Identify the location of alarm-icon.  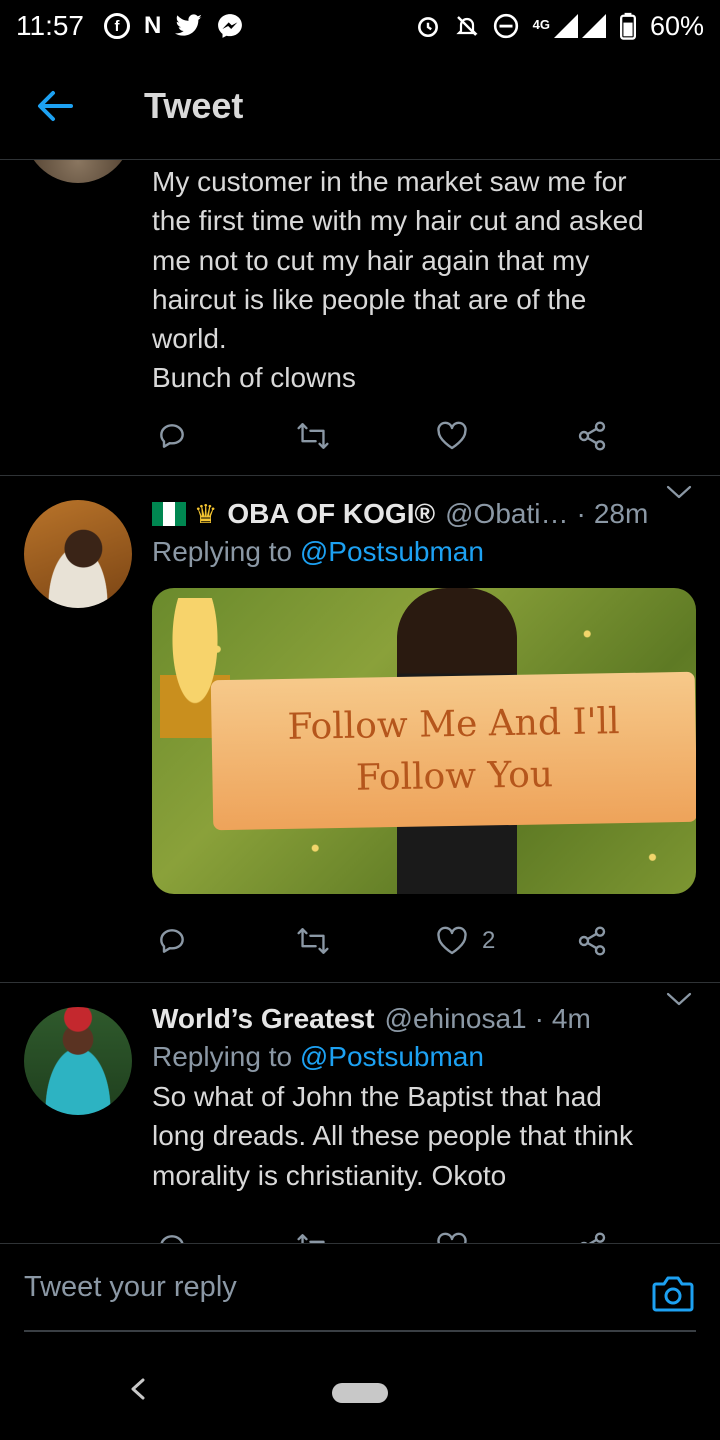
(427, 27).